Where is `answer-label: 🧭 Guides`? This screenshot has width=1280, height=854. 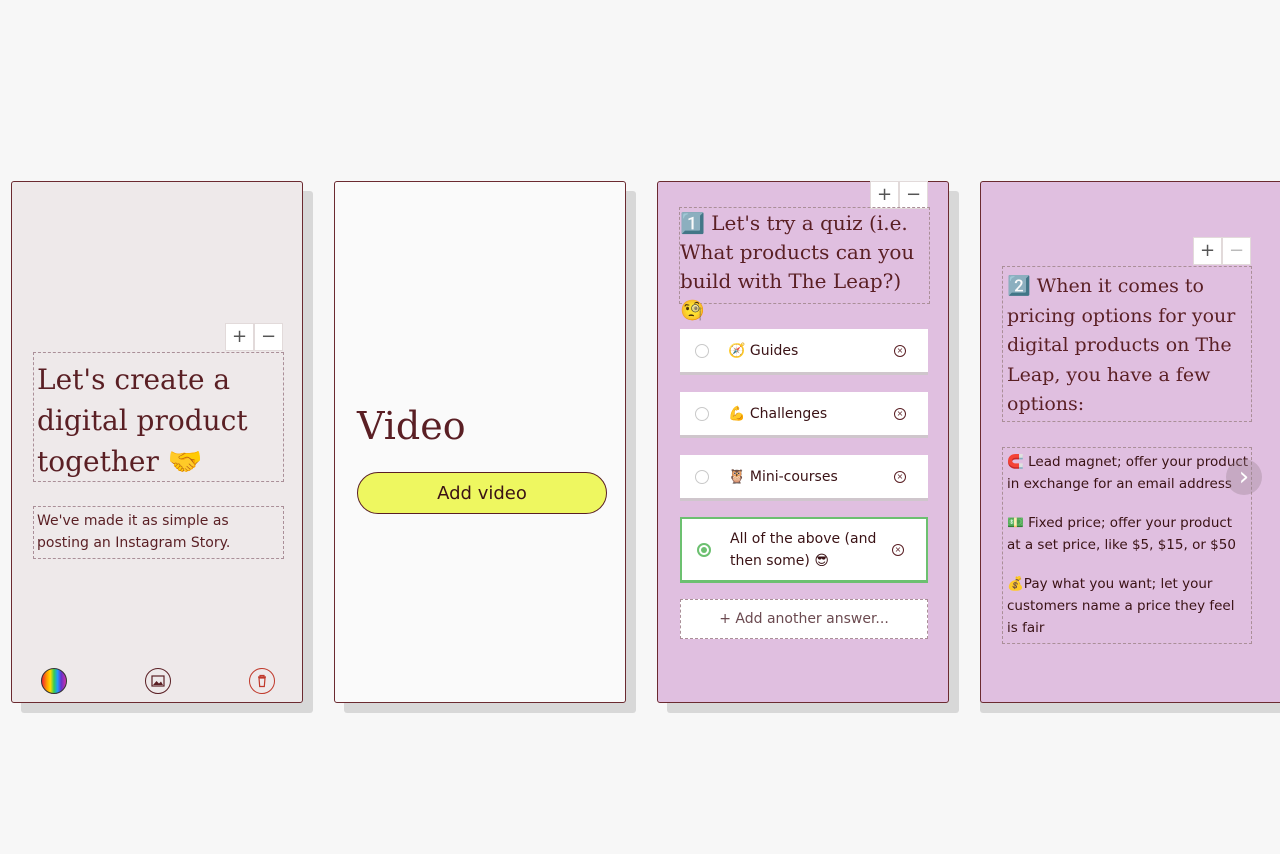 answer-label: 🧭 Guides is located at coordinates (763, 350).